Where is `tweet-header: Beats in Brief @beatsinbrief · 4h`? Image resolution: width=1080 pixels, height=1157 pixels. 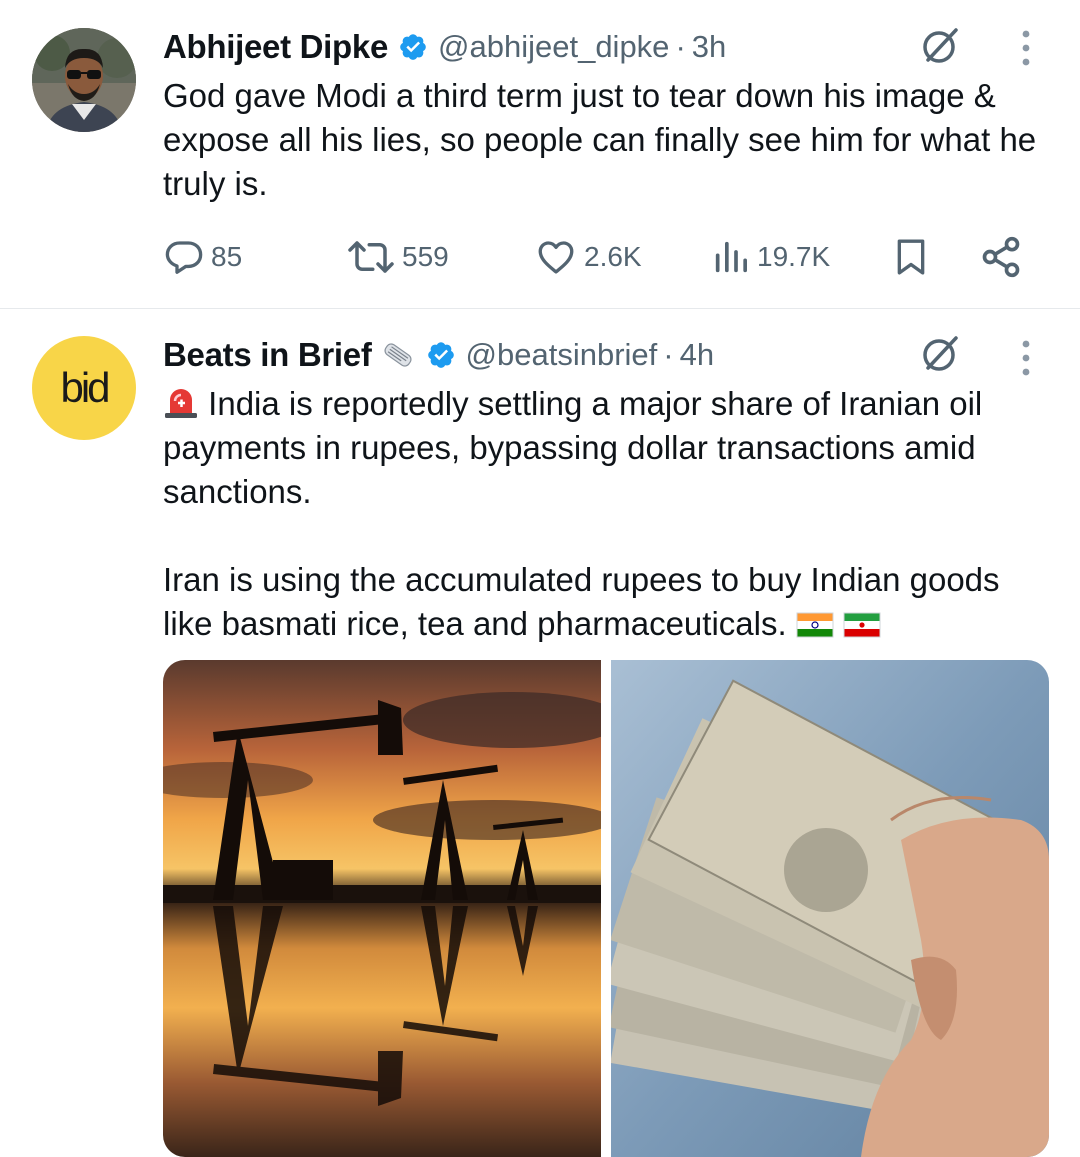
tweet-header: Beats in Brief @beatsinbrief · 4h is located at coordinates (438, 355).